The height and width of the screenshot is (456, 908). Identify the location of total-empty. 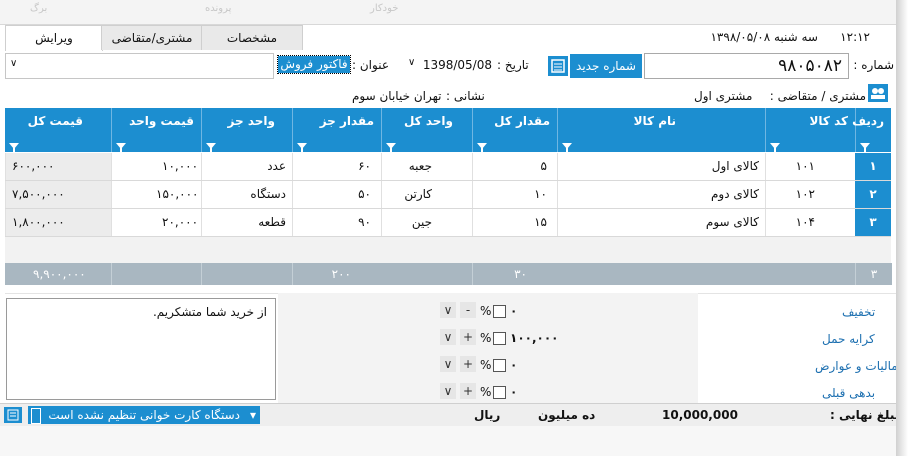
(247, 274).